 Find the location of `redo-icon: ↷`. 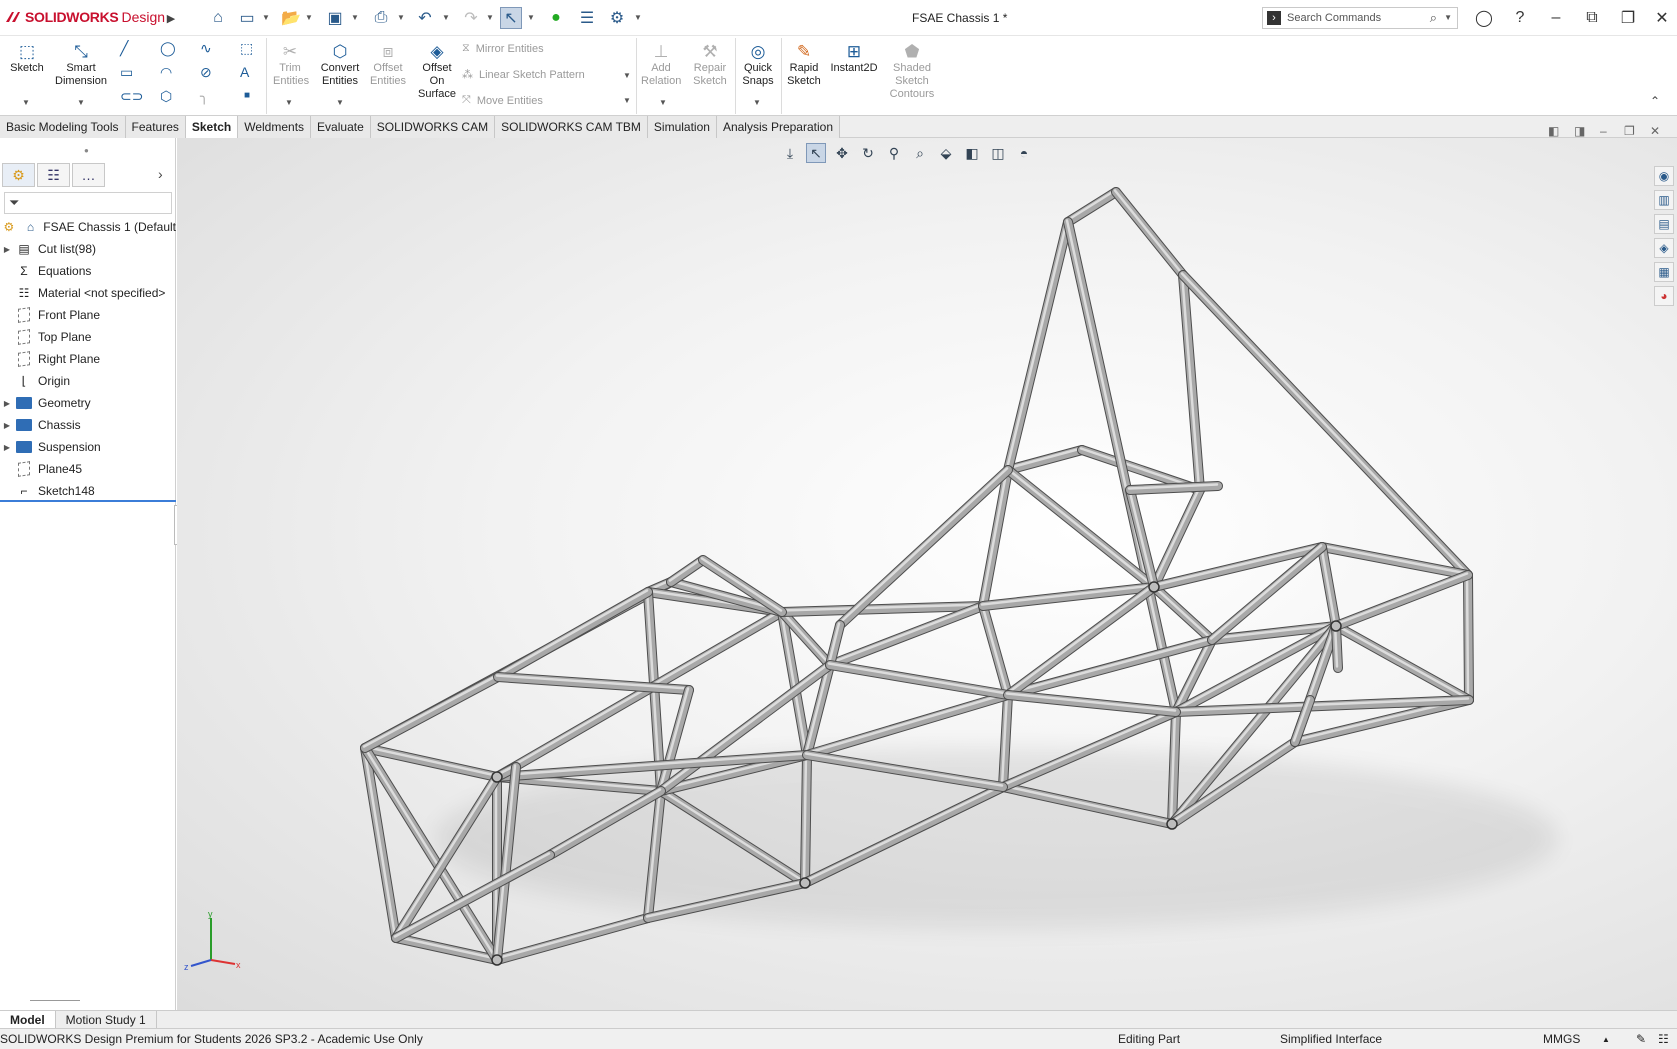

redo-icon: ↷ is located at coordinates (471, 18).